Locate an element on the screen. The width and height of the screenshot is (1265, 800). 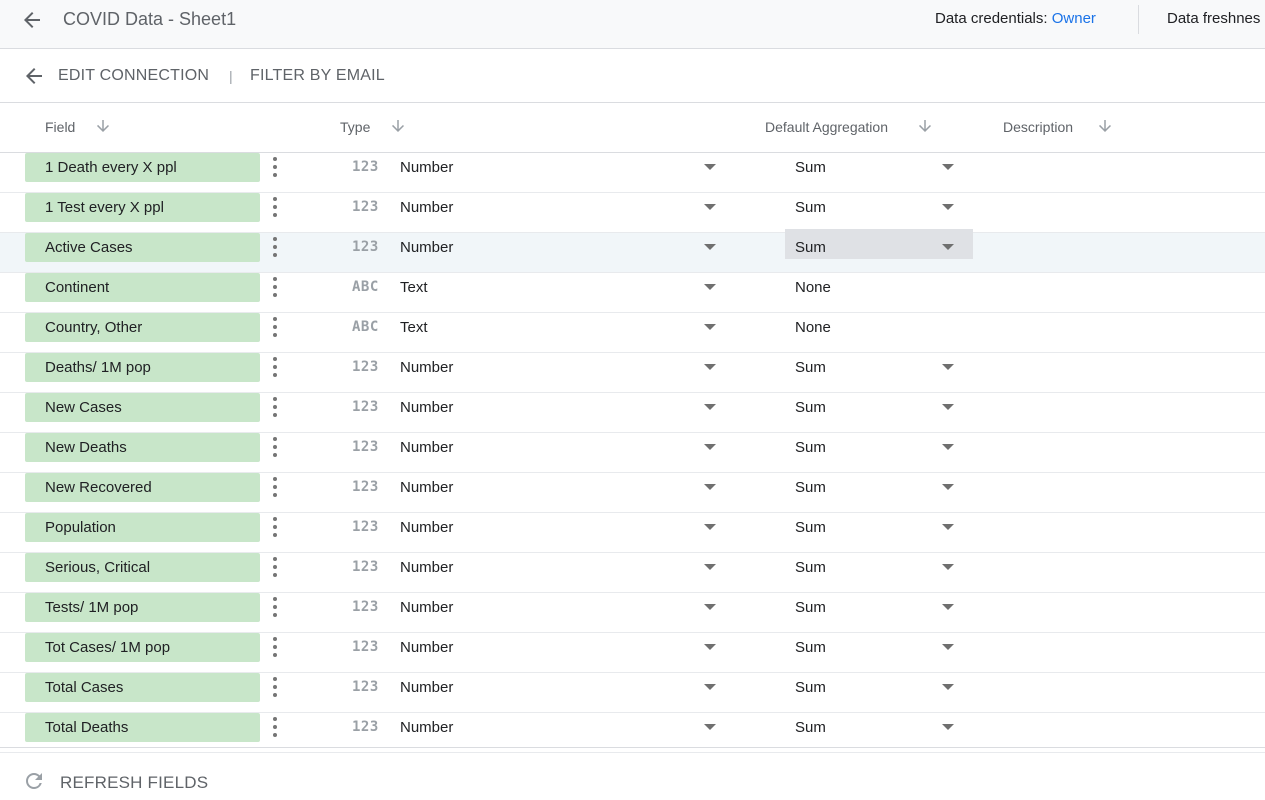
column-header-field: Field is located at coordinates (60, 127).